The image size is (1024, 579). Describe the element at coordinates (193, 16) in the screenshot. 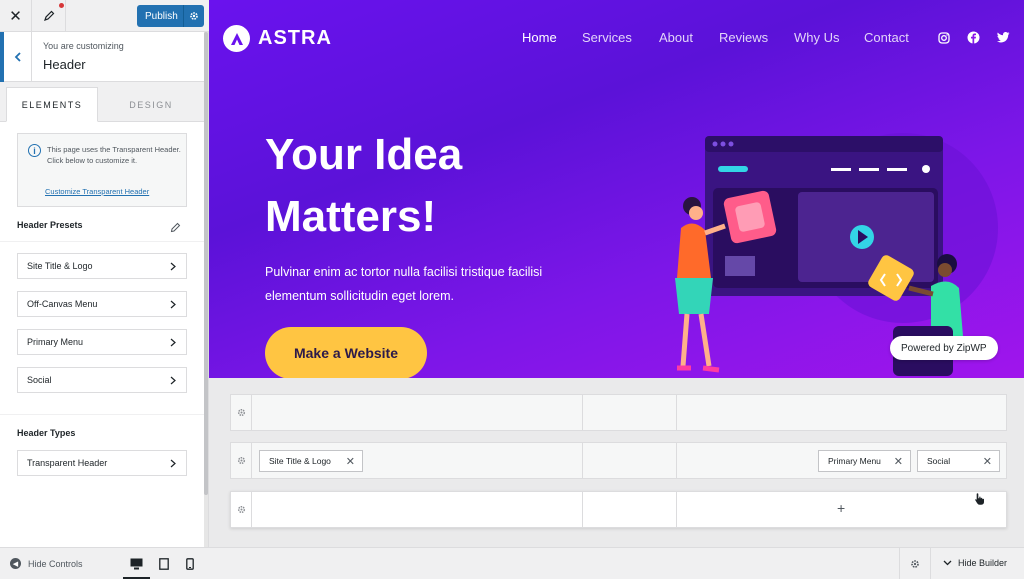

I see `publish-settings-gear-icon` at that location.